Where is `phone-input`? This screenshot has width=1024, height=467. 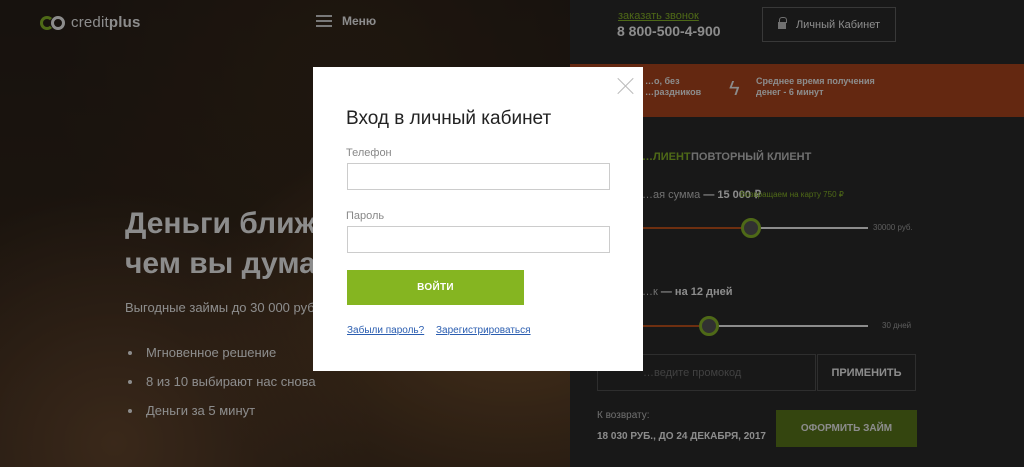
phone-input is located at coordinates (478, 176).